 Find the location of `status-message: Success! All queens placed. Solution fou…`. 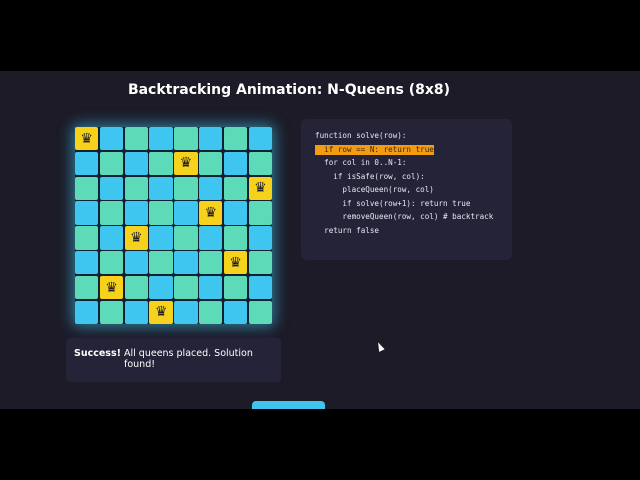

status-message: Success! All queens placed. Solution fou… is located at coordinates (173, 360).